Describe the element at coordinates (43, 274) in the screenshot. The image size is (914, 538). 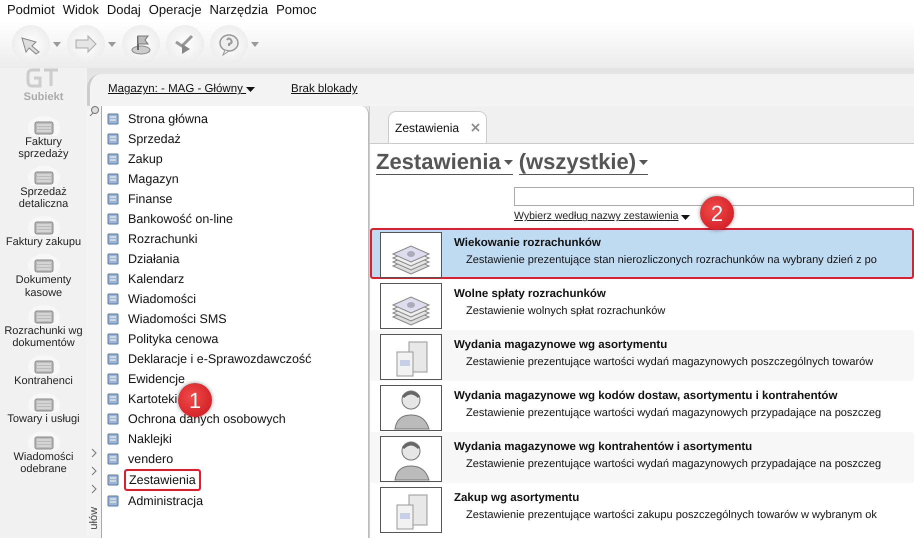
I see `sidebar-item: Dokumenty kasowe` at that location.